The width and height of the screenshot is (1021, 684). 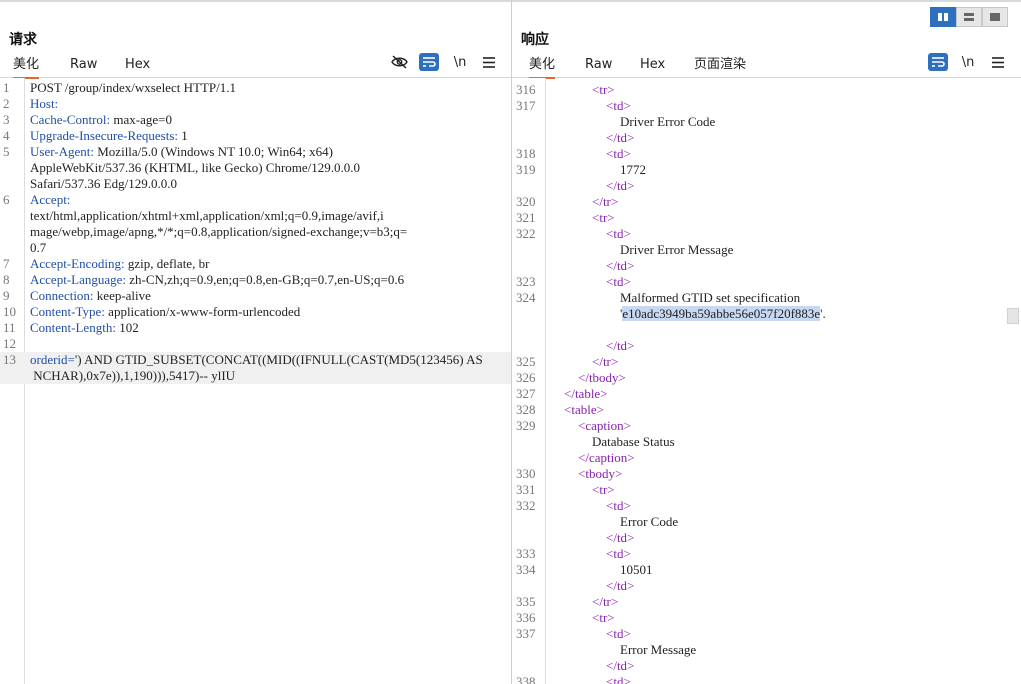 I want to click on line-number: 323, so click(x=526, y=281).